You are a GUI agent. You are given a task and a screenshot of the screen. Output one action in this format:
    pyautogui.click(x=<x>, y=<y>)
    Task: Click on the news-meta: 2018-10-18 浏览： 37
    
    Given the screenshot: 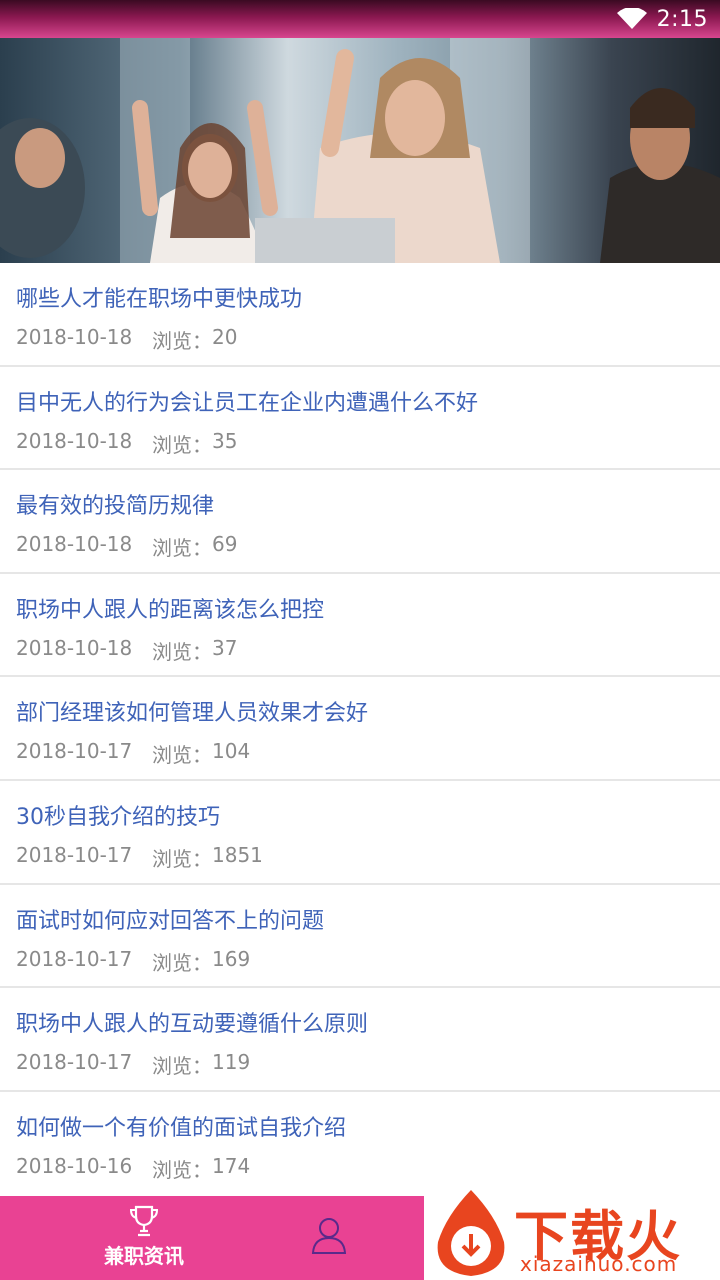 What is the action you would take?
    pyautogui.click(x=126, y=650)
    